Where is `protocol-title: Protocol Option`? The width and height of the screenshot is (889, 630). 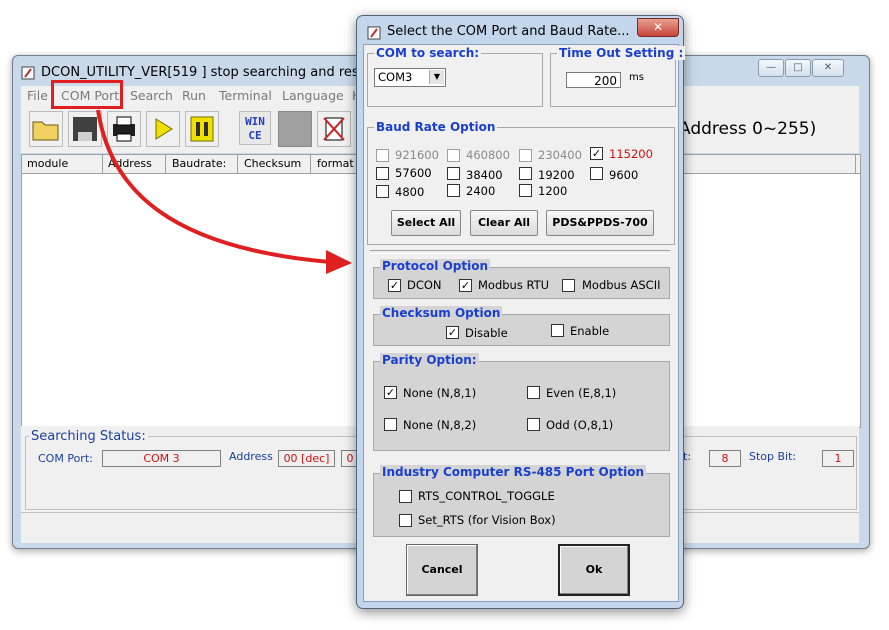
protocol-title: Protocol Option is located at coordinates (435, 266).